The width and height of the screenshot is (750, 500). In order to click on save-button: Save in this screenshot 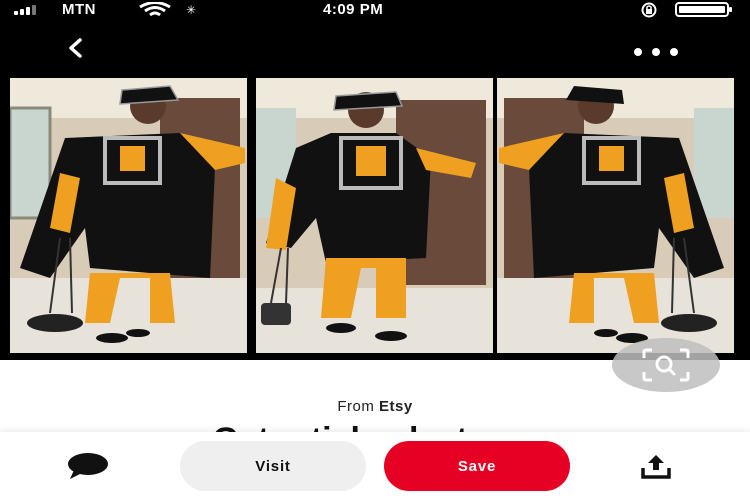, I will do `click(477, 466)`.